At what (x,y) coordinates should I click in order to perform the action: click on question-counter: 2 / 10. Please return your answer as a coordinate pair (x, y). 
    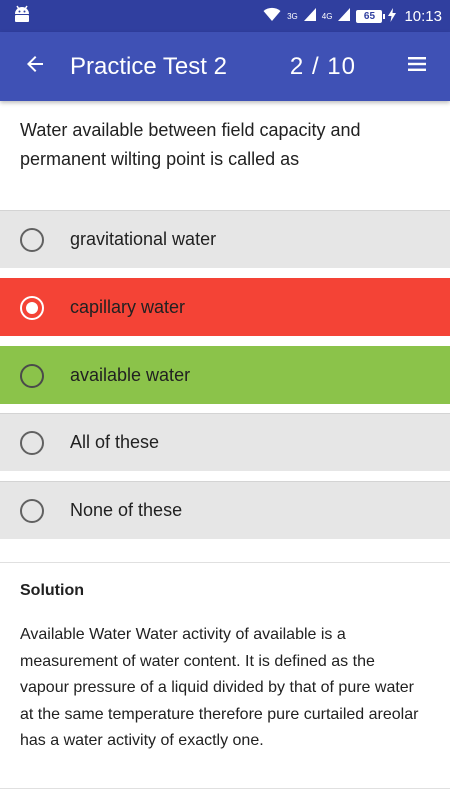
    Looking at the image, I should click on (323, 67).